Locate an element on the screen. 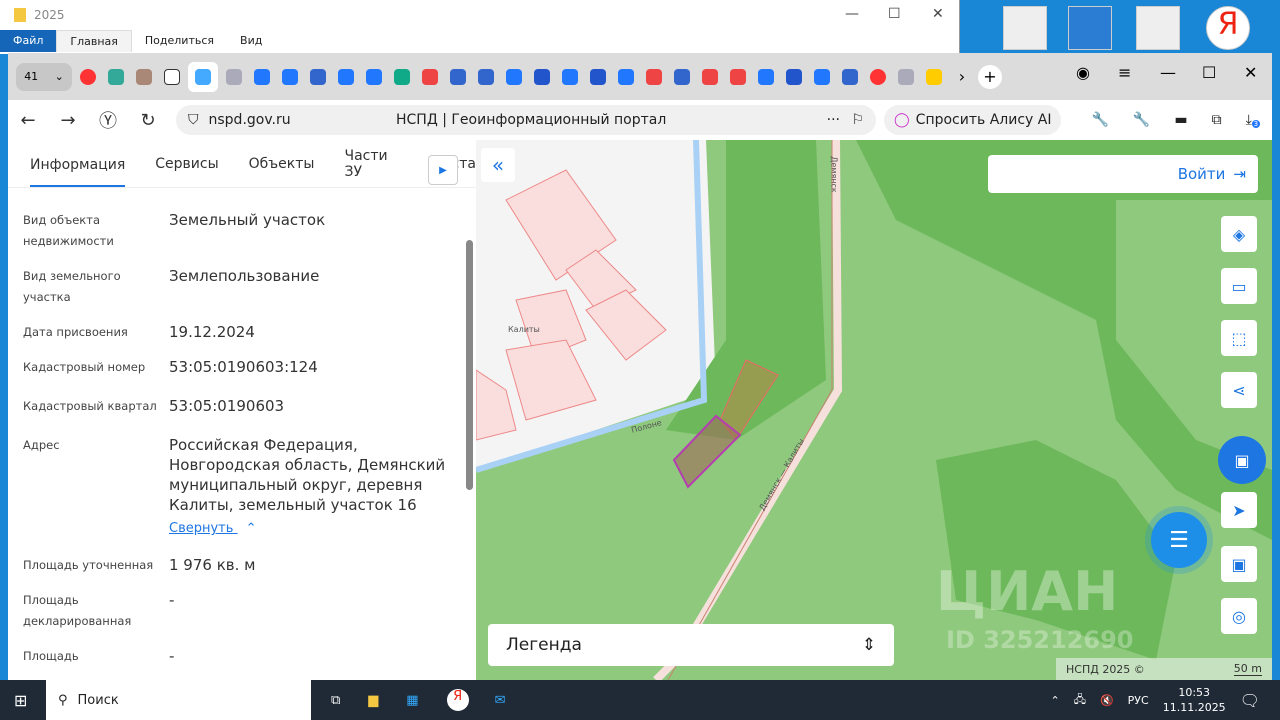 The image size is (1280, 720). panel-scrollbar is located at coordinates (469, 365).